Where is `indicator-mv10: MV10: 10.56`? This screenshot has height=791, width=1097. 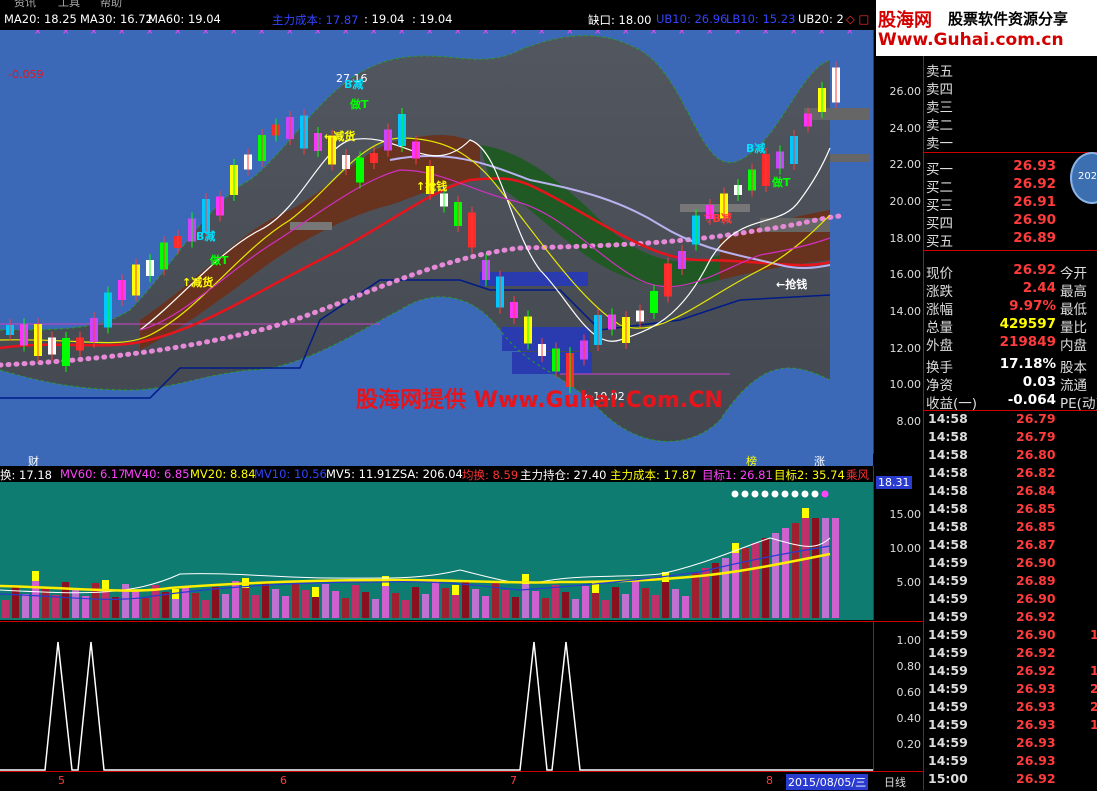 indicator-mv10: MV10: 10.56 is located at coordinates (290, 474).